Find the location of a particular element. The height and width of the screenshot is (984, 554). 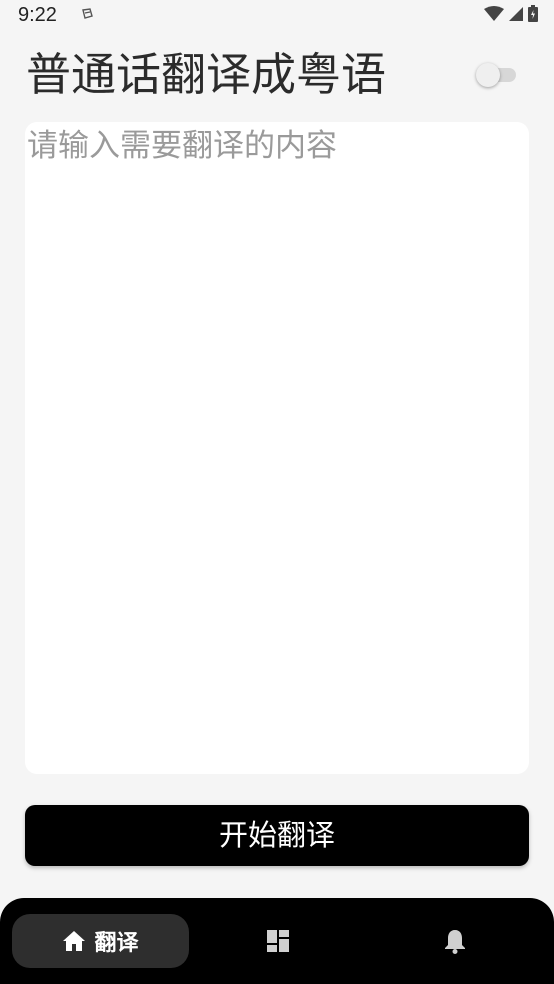

nav-item-notifications is located at coordinates (454, 941).